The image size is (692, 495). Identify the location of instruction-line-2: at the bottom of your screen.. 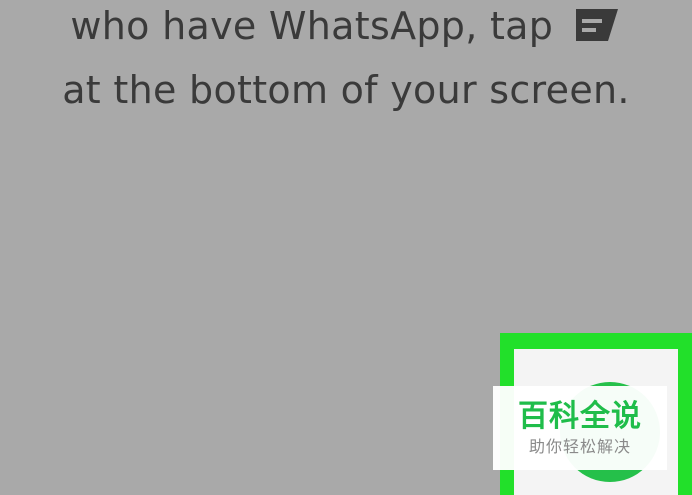
(346, 90).